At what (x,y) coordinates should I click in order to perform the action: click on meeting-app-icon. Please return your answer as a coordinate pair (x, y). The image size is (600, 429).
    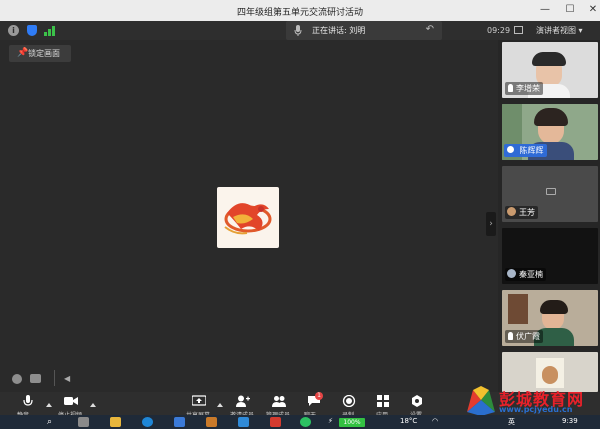
    Looking at the image, I should click on (211, 422).